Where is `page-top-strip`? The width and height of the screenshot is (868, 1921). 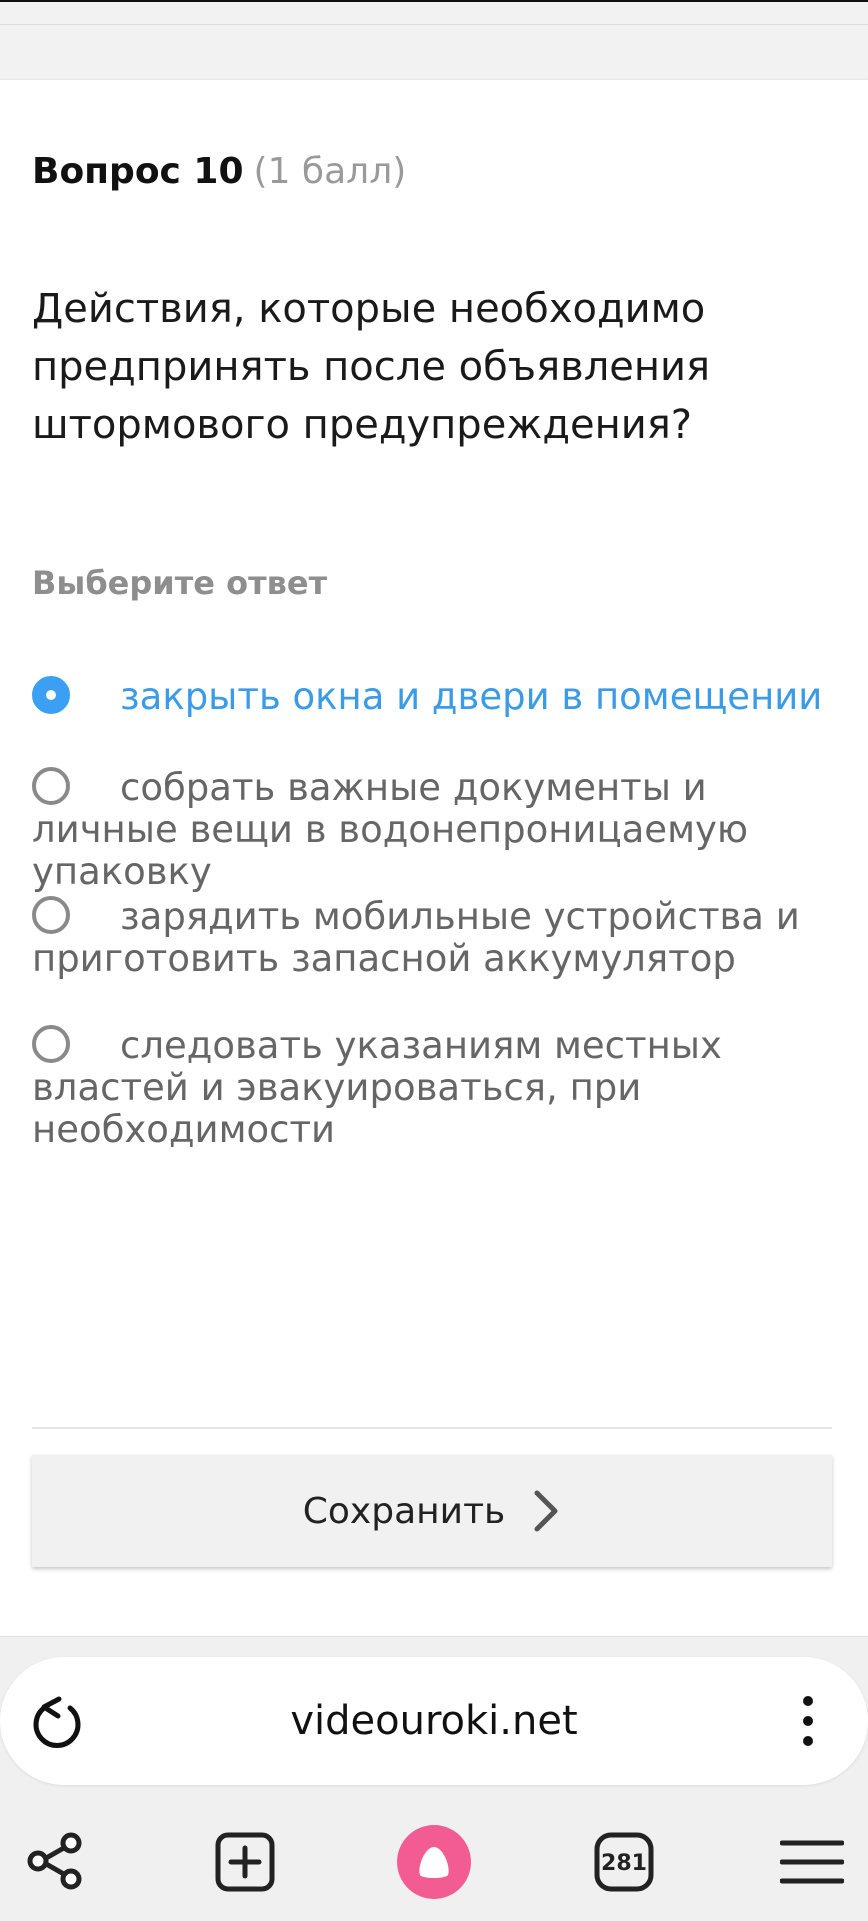
page-top-strip is located at coordinates (434, 40).